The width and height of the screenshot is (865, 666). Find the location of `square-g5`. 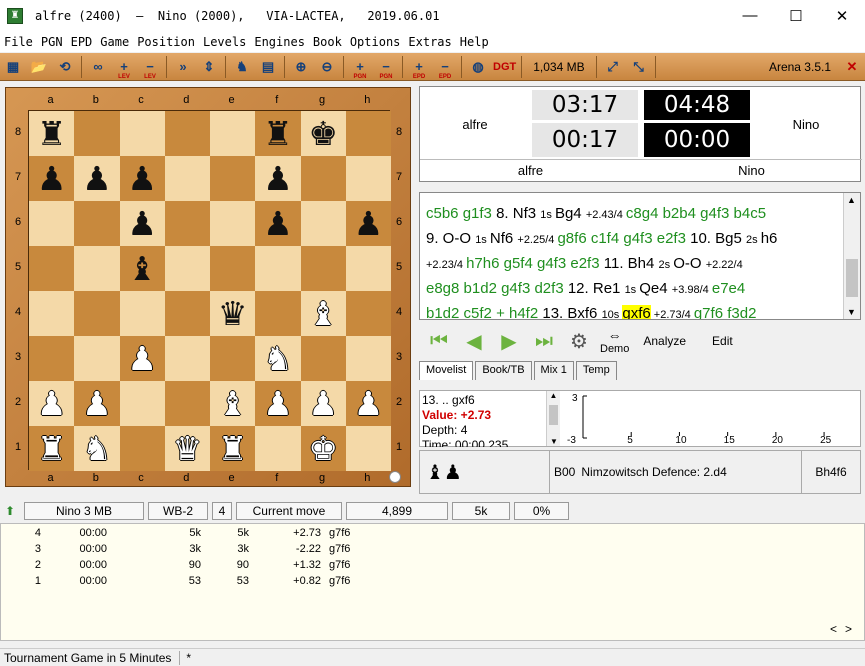

square-g5 is located at coordinates (323, 268).